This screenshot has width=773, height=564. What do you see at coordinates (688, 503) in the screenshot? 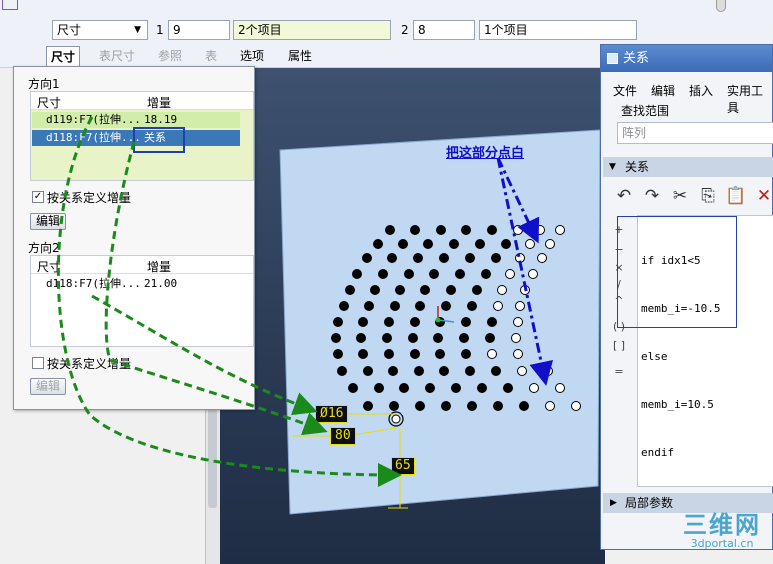
I see `local-params-header: ▶ 局部参数` at bounding box center [688, 503].